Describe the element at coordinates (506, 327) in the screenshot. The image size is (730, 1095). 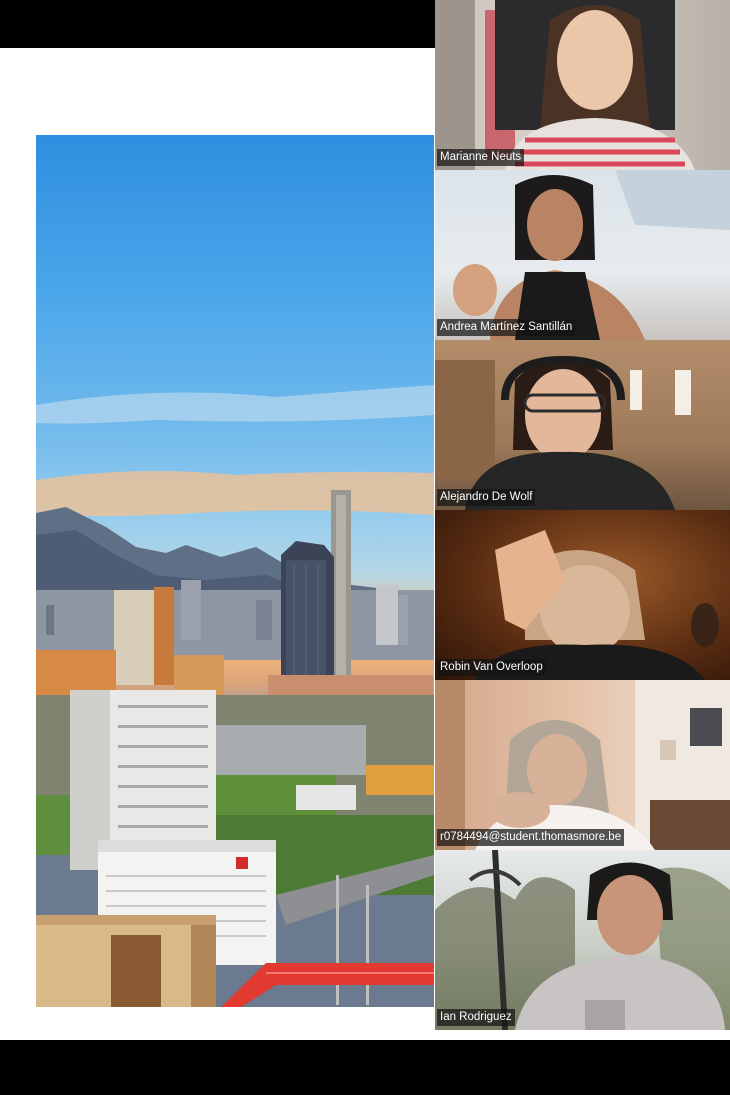
I see `participant-name: Andrea Martínez Santillán` at that location.